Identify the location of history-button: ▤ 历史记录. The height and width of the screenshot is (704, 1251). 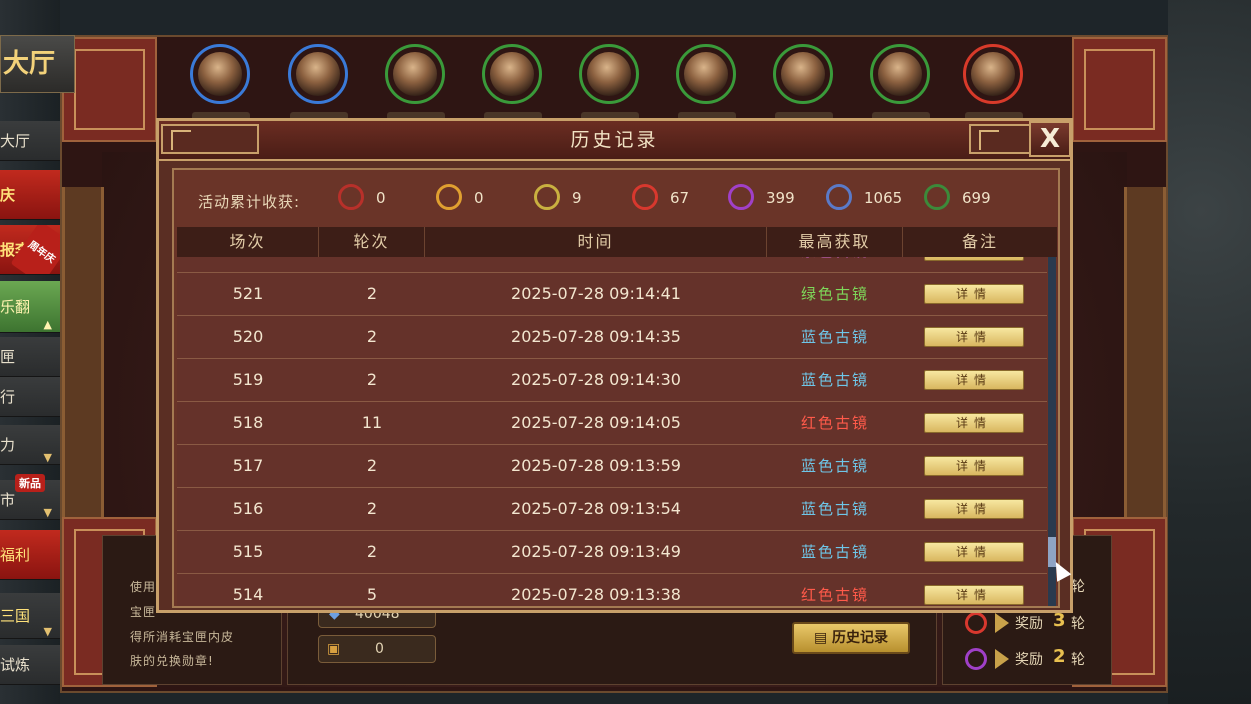
(851, 638).